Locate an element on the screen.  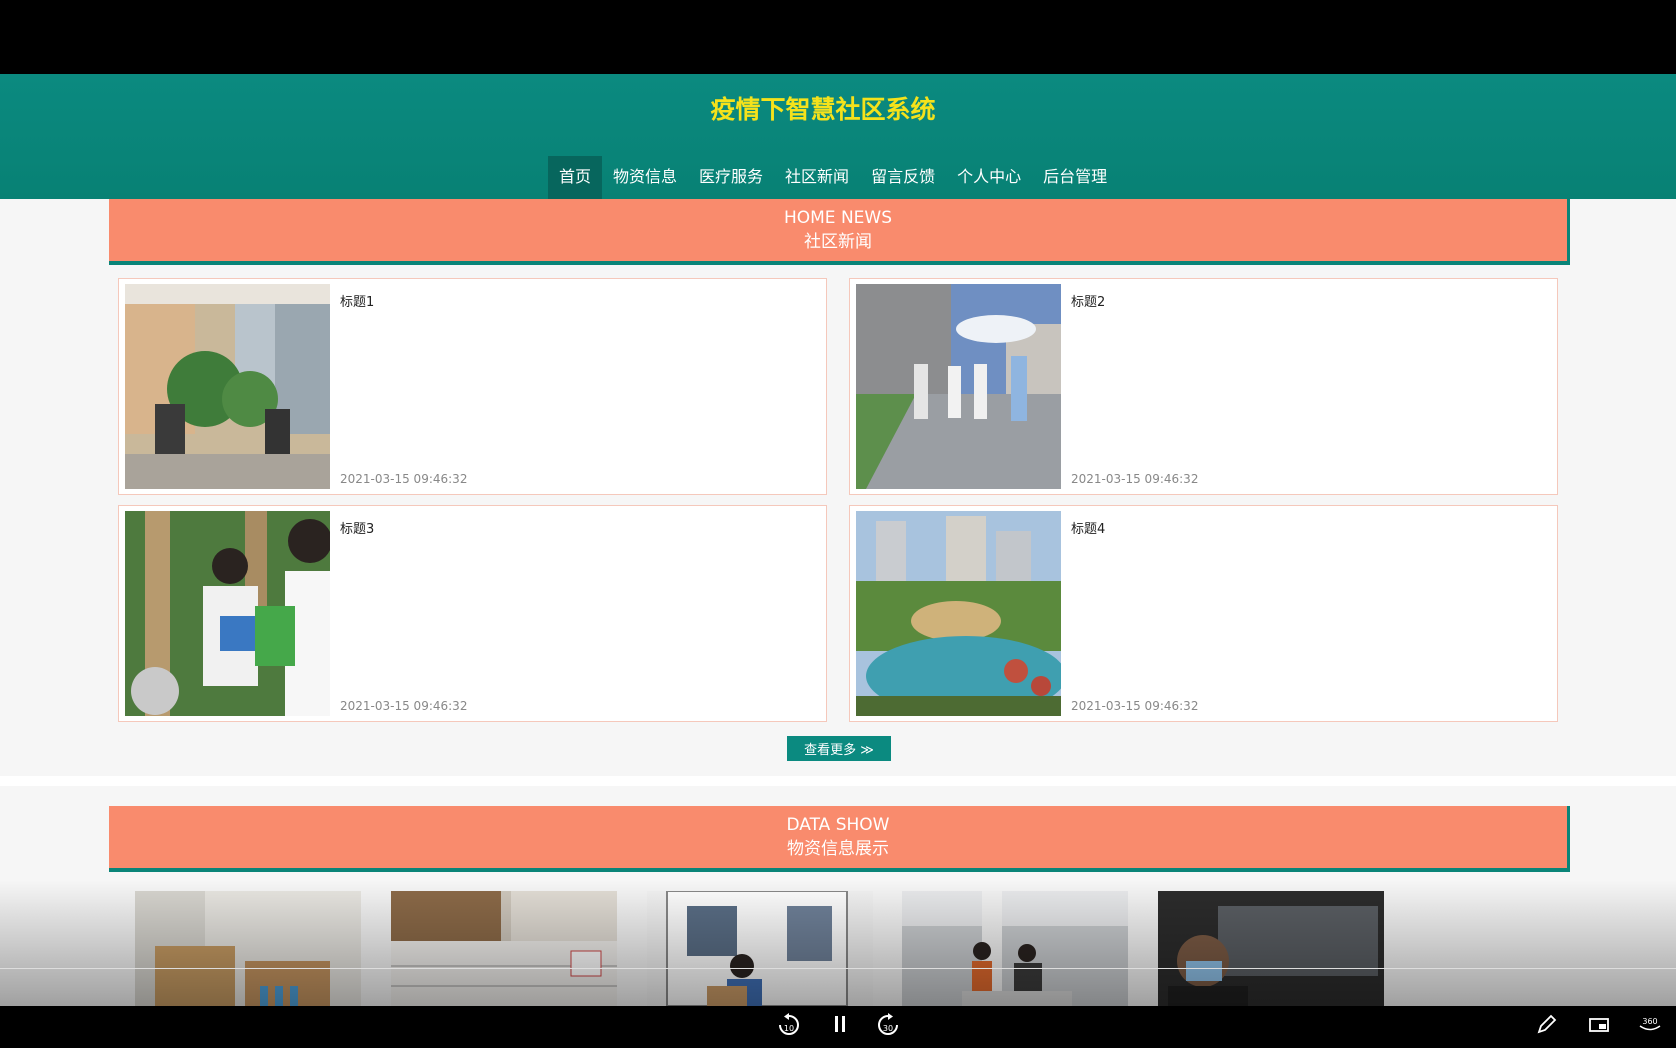
forward-label: 30 is located at coordinates (888, 1028).